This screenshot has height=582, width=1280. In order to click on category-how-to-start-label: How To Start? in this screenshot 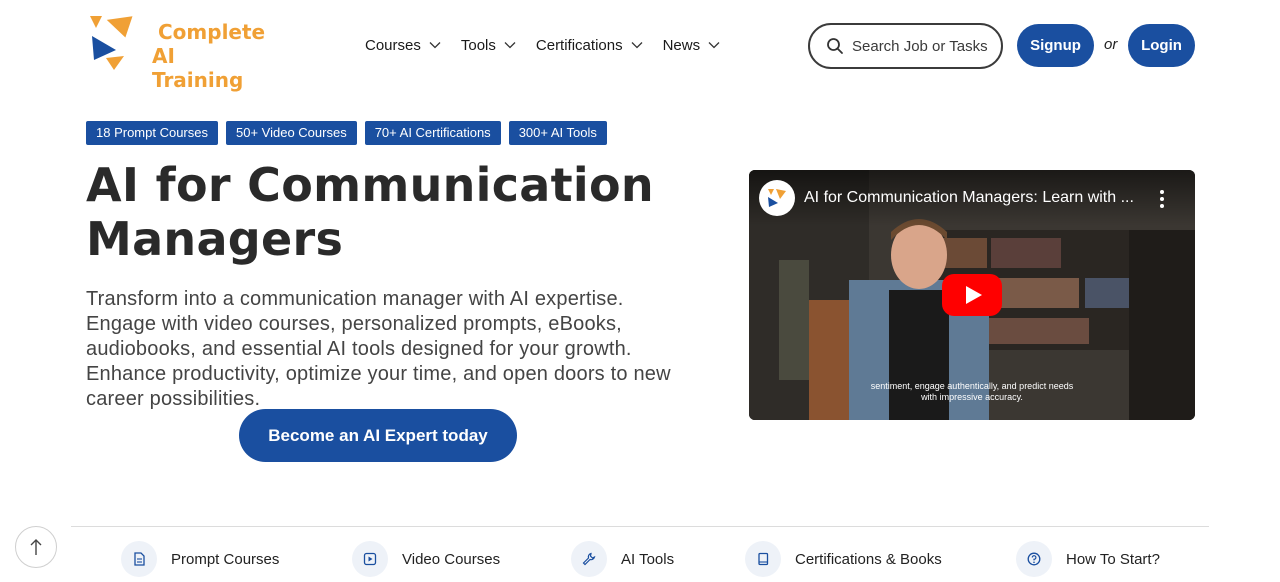, I will do `click(1113, 559)`.